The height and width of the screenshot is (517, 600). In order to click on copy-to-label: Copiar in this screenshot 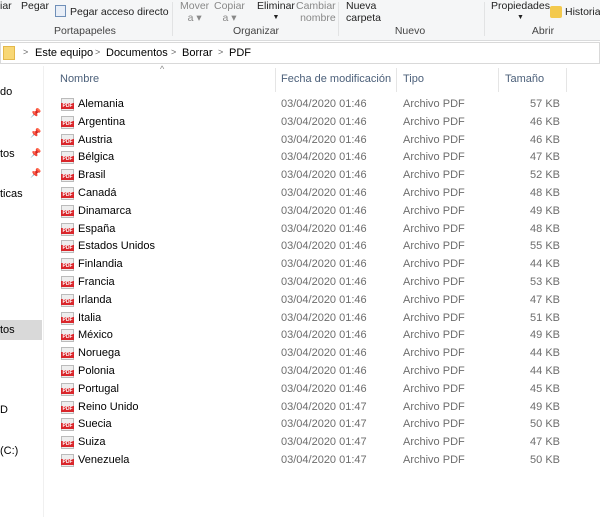, I will do `click(229, 6)`.